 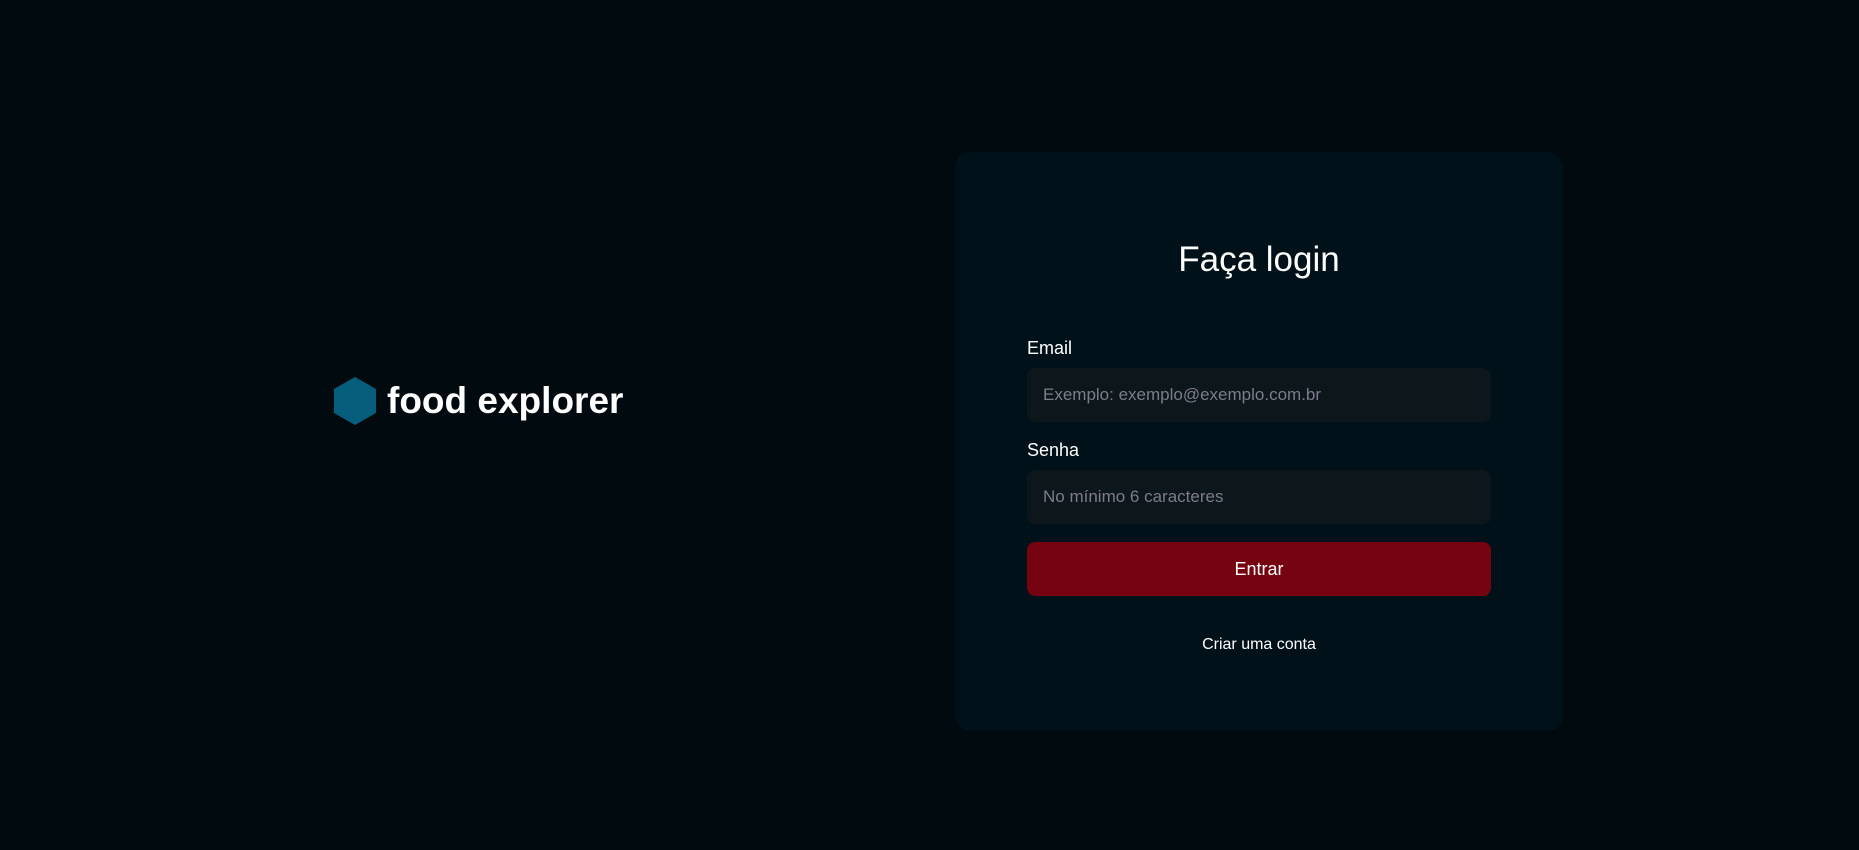 I want to click on brand-logo: food explorer, so click(x=478, y=401).